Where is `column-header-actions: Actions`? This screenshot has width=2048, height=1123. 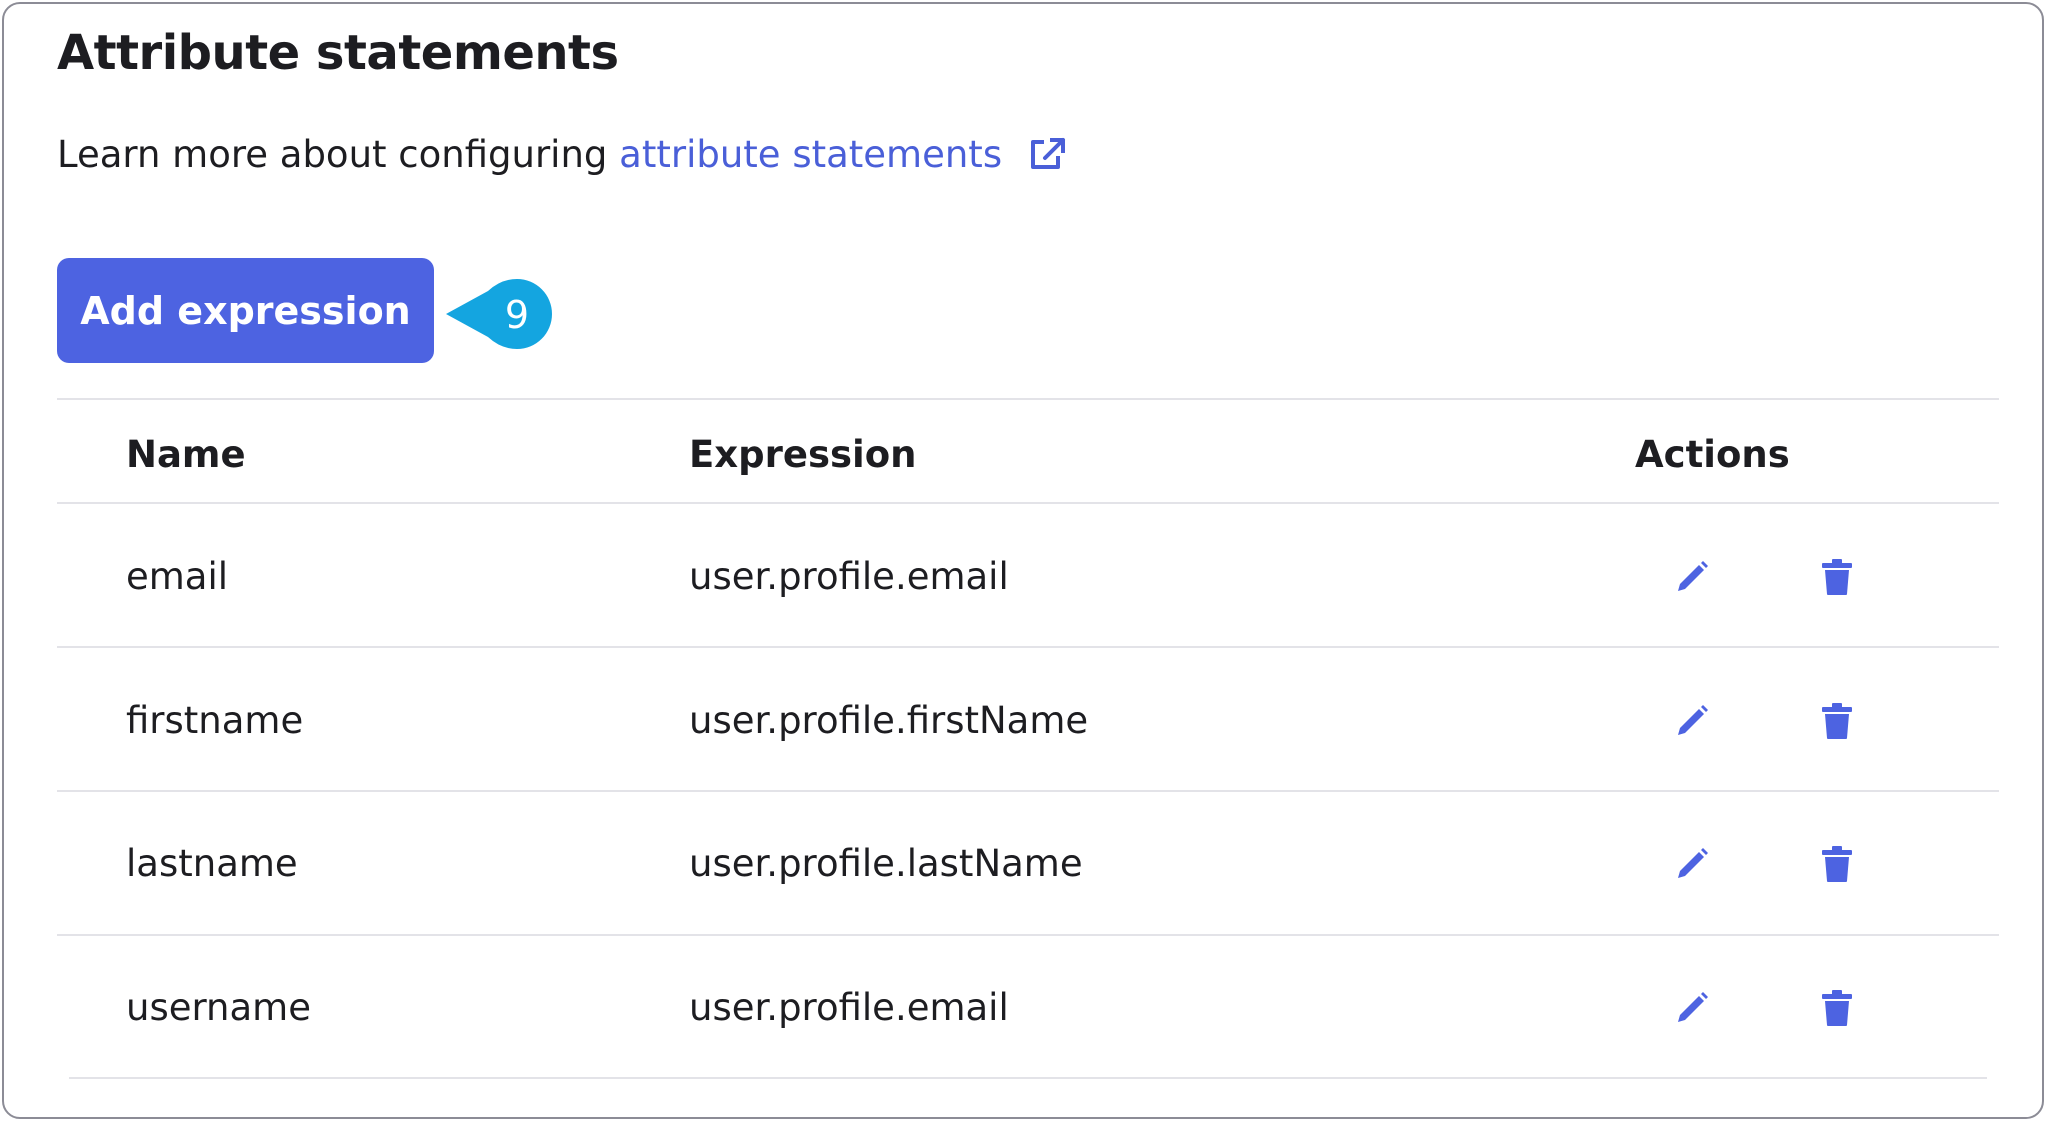 column-header-actions: Actions is located at coordinates (1712, 454).